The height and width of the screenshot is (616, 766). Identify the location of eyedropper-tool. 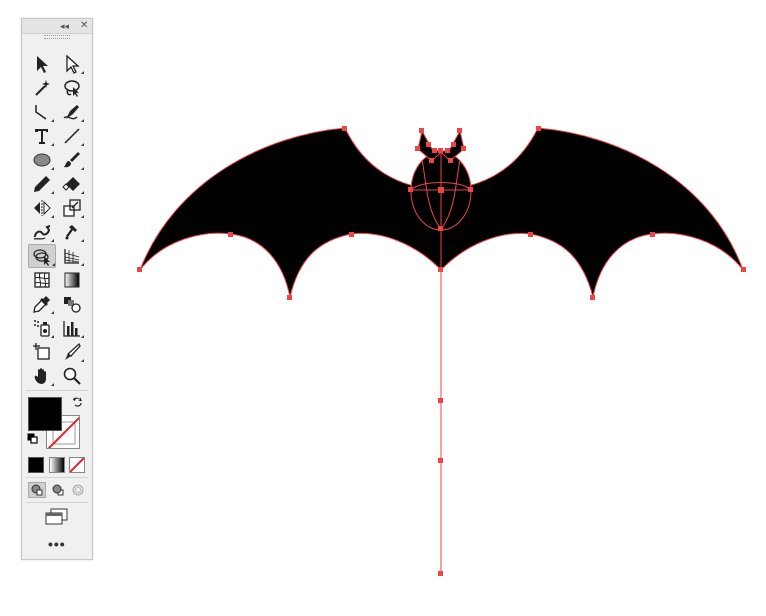
(42, 304).